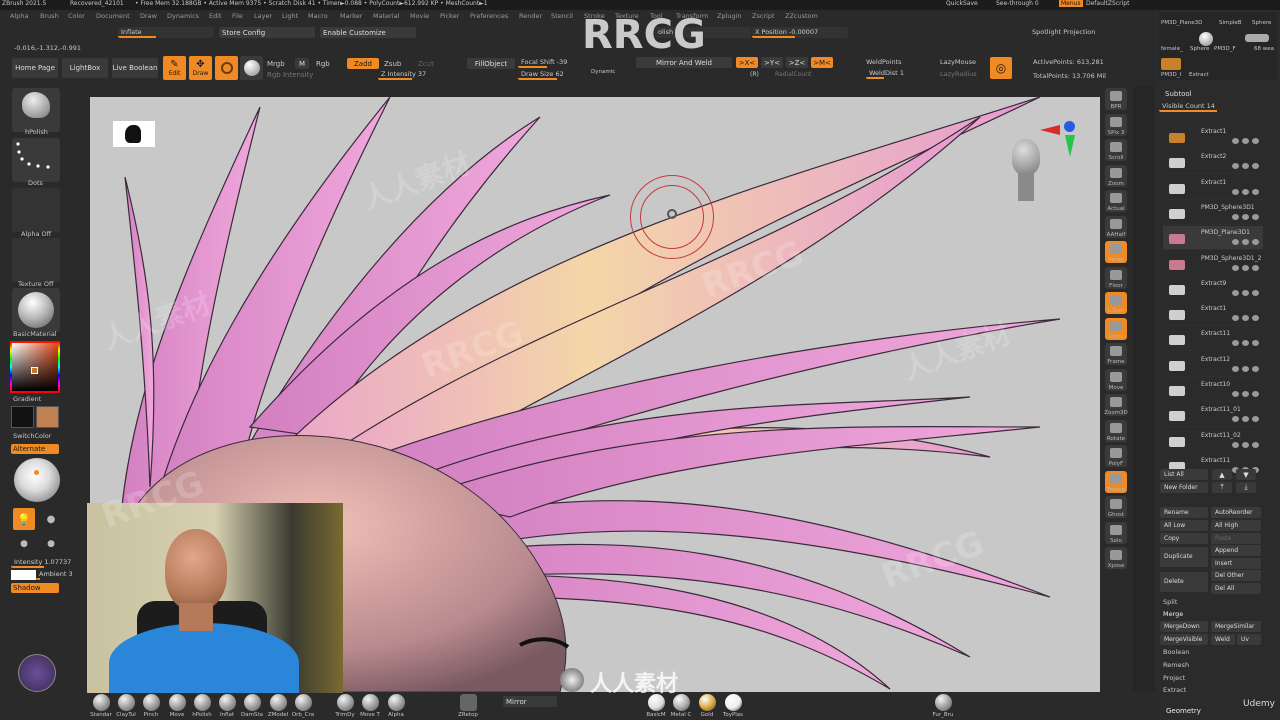 The height and width of the screenshot is (720, 1280). What do you see at coordinates (345, 706) in the screenshot?
I see `brush-trimdy-button: TrimDy` at bounding box center [345, 706].